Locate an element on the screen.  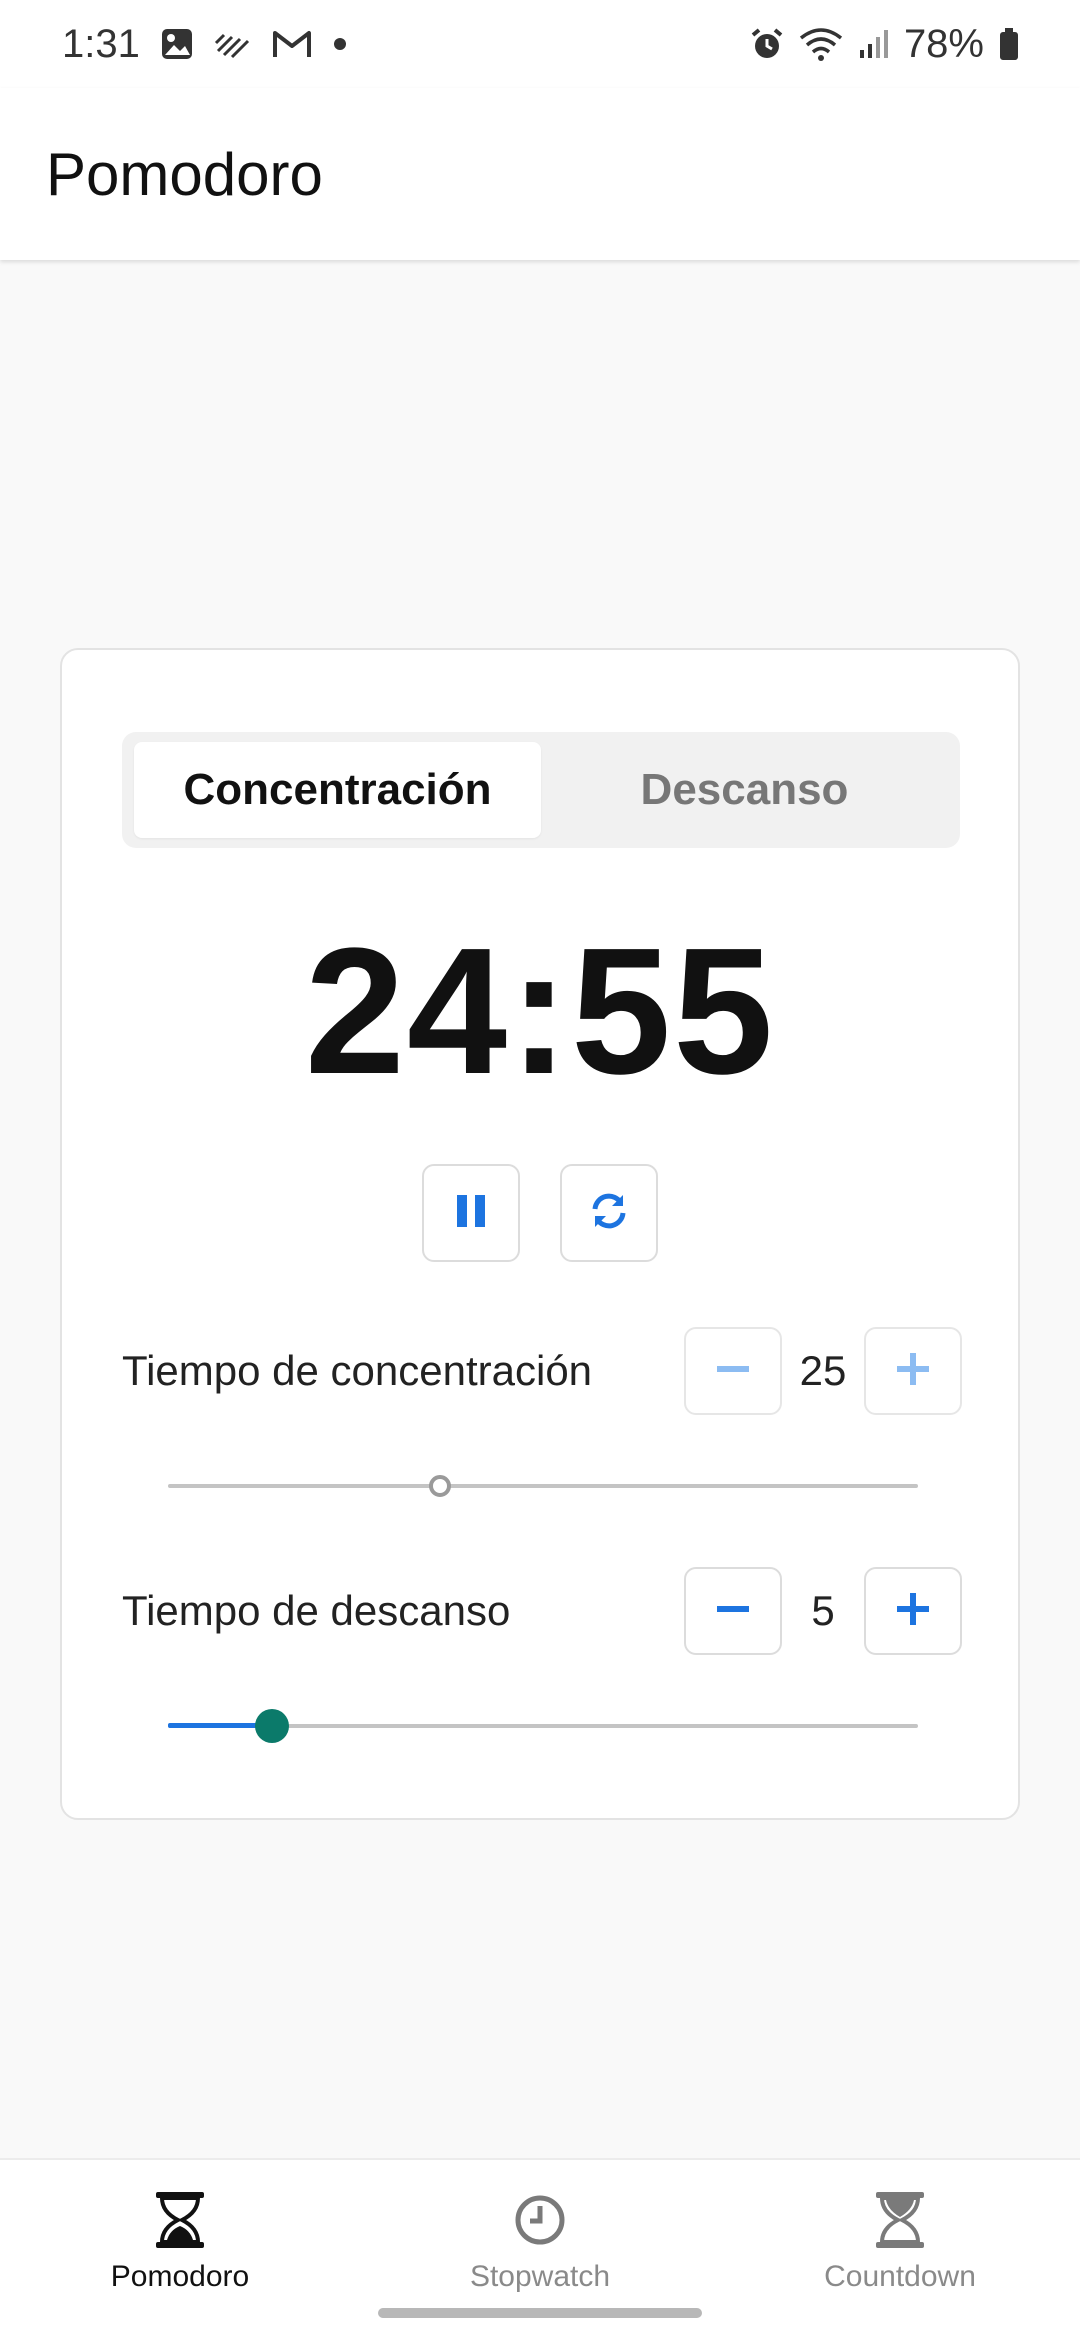
pause-icon is located at coordinates (471, 1213).